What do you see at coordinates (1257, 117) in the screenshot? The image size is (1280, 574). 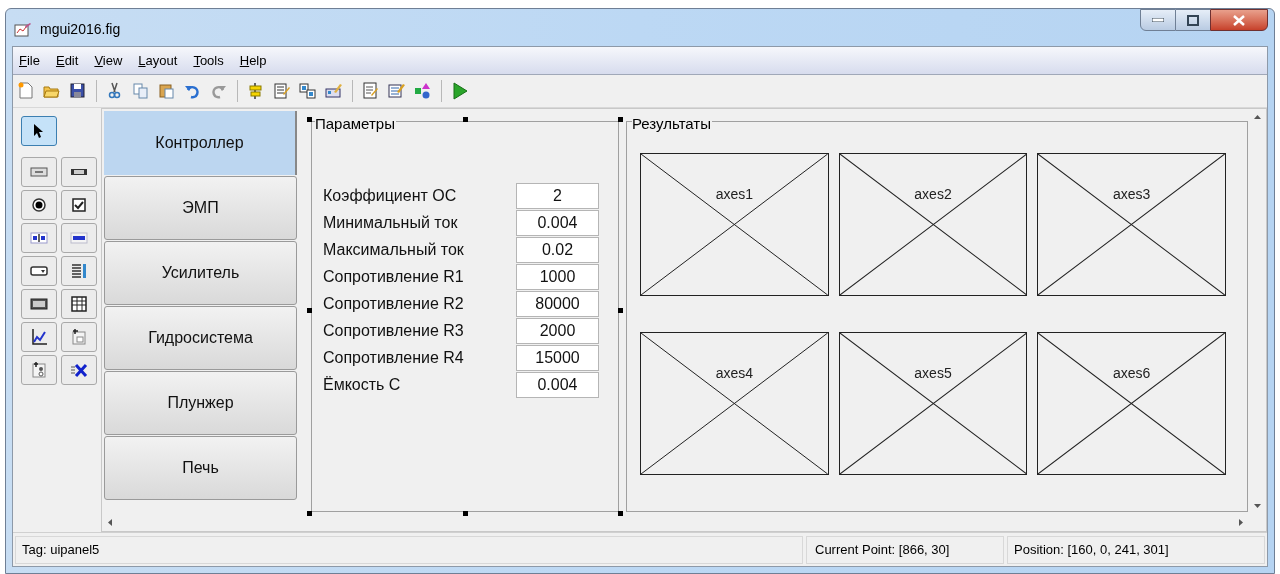 I see `scroll-up-icon` at bounding box center [1257, 117].